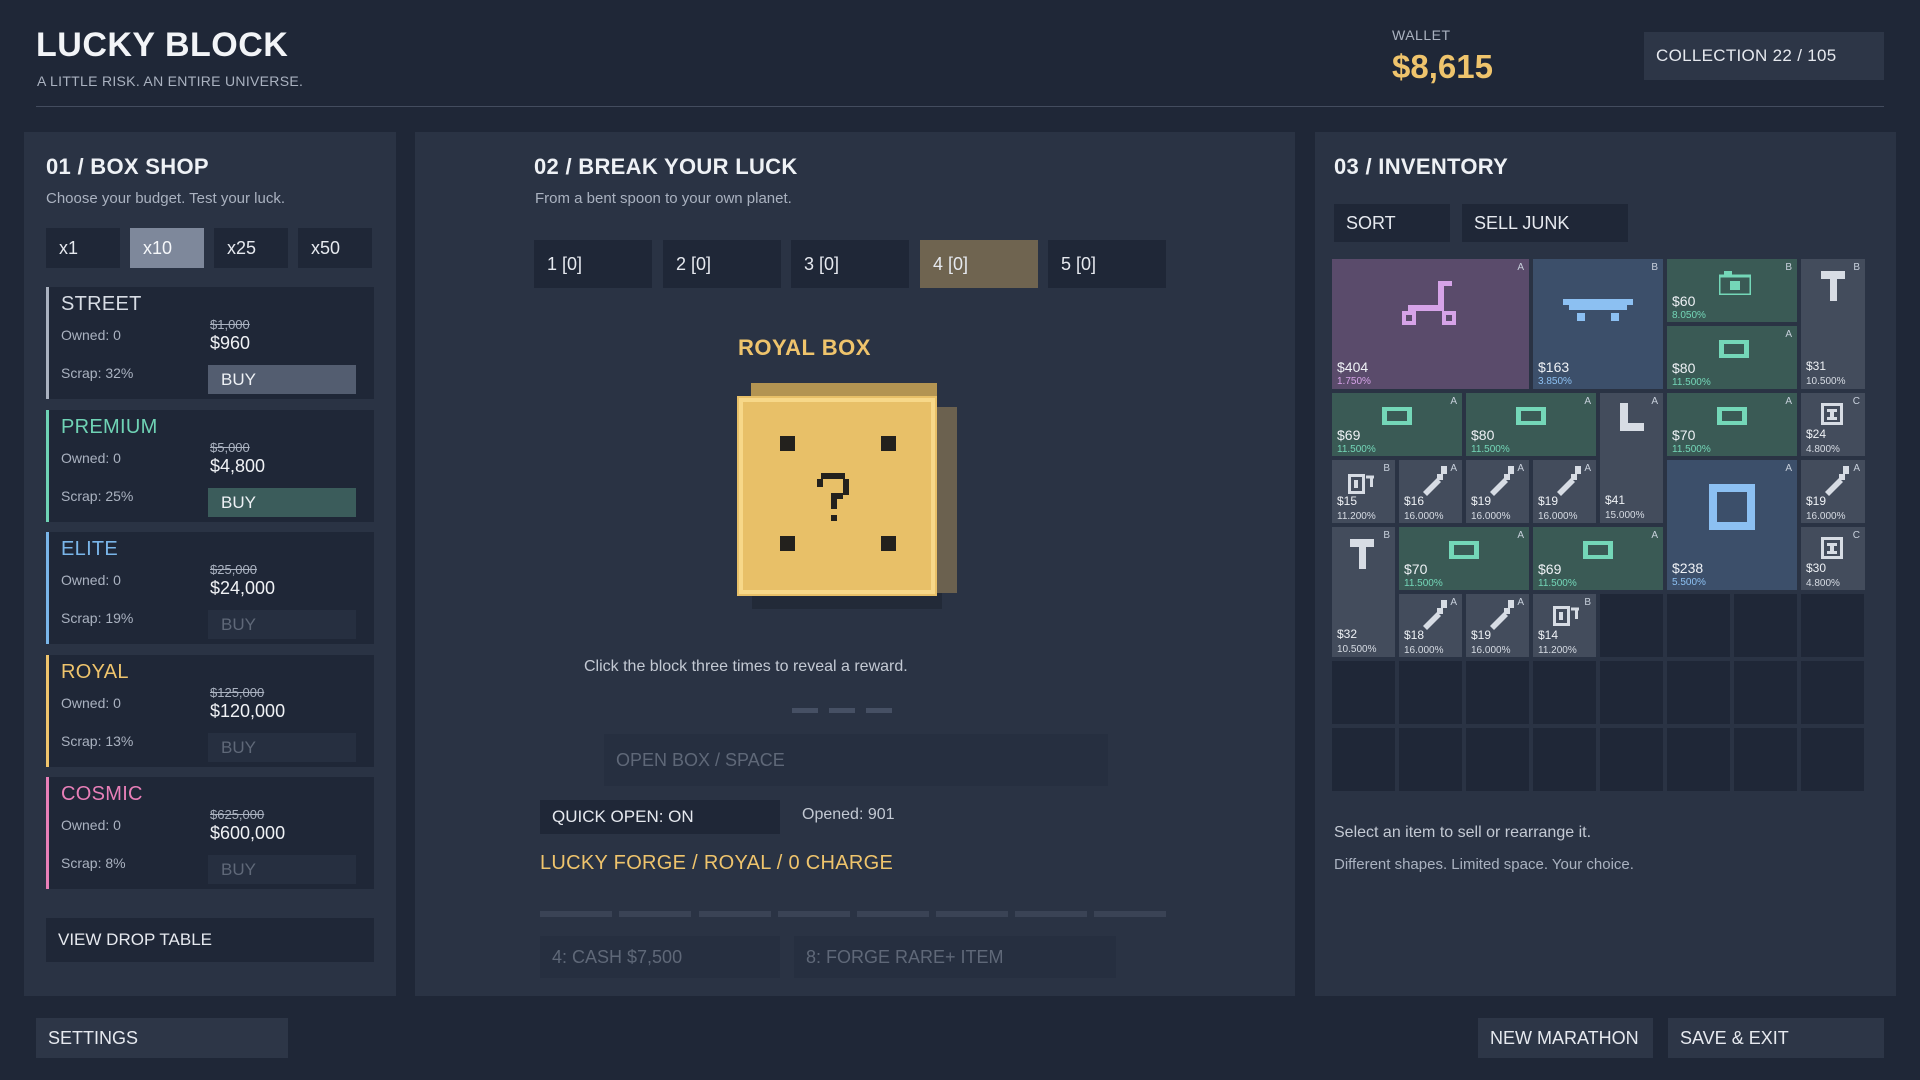 The height and width of the screenshot is (1080, 1920). What do you see at coordinates (282, 747) in the screenshot?
I see `buy-royal-button: BUY` at bounding box center [282, 747].